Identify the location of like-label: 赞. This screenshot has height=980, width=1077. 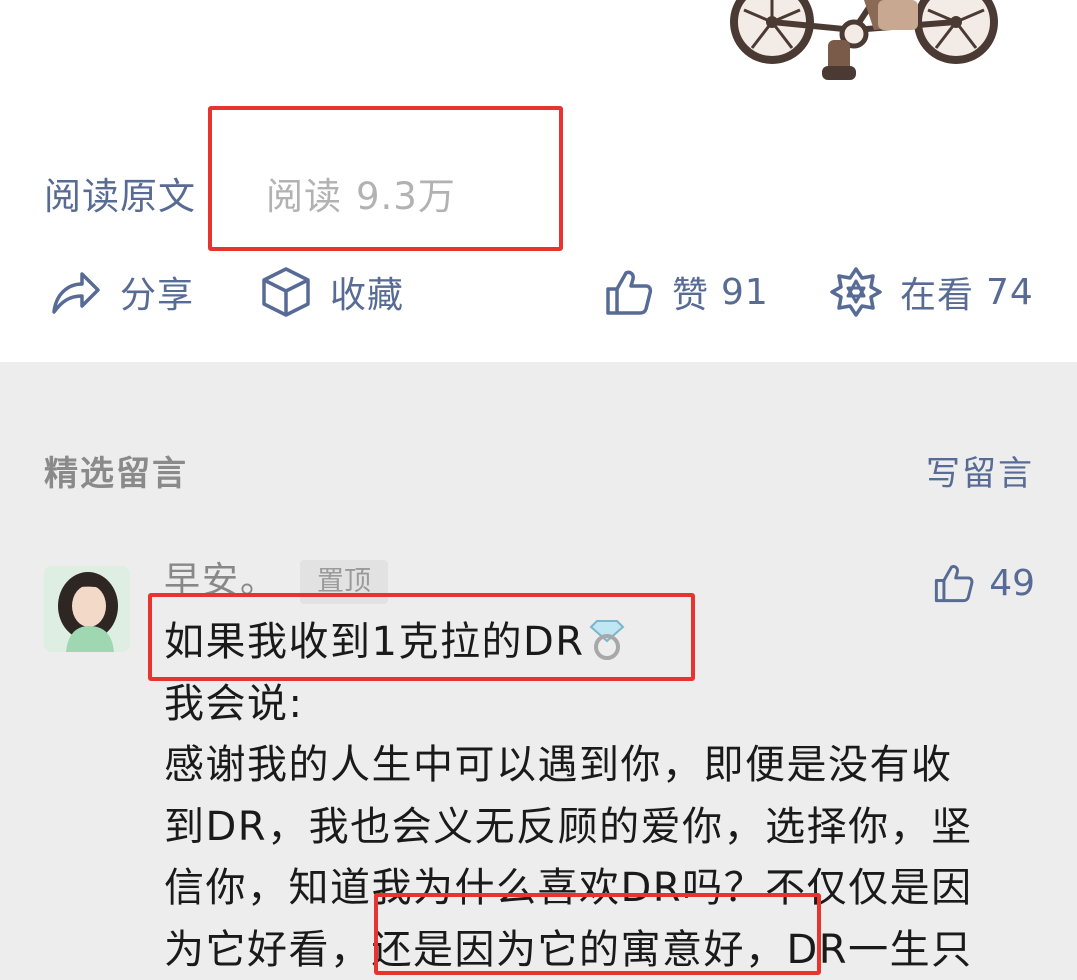
(691, 295).